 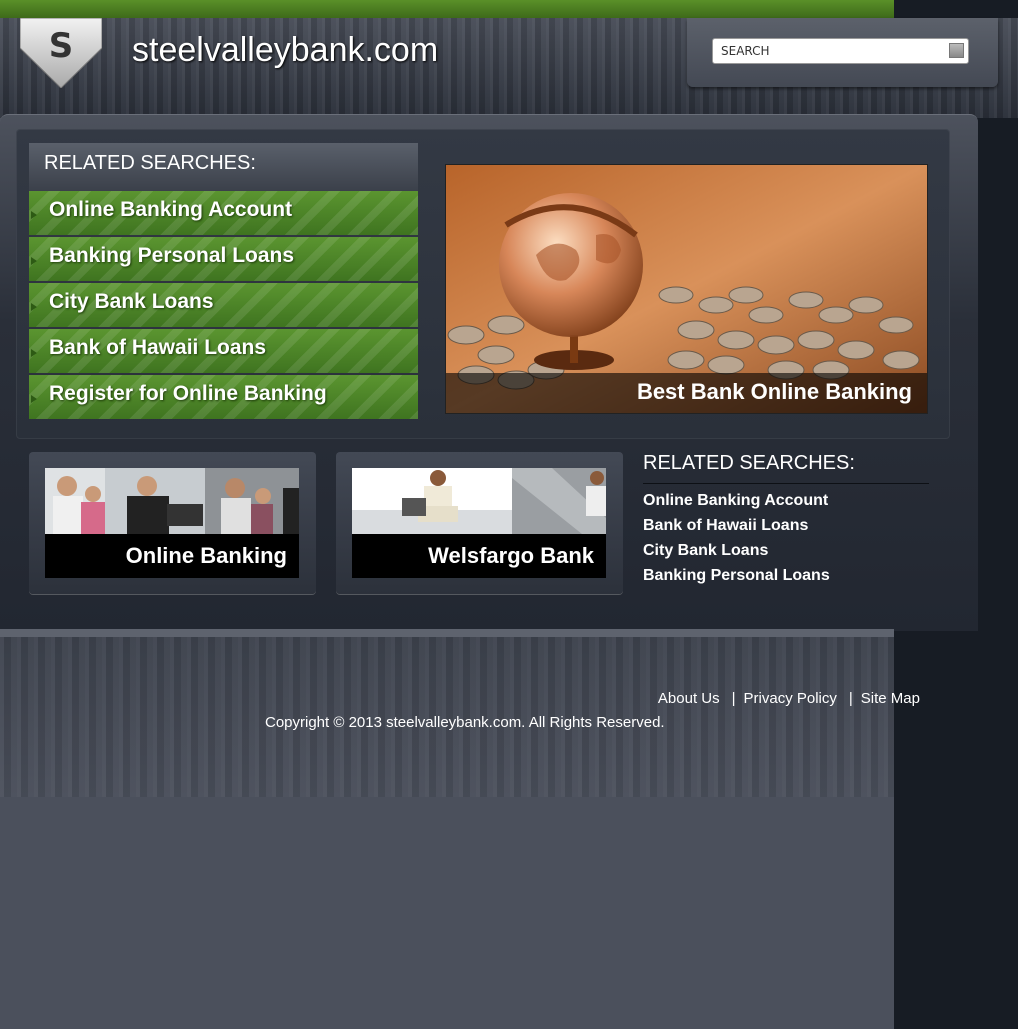 What do you see at coordinates (956, 50) in the screenshot?
I see `search-icon` at bounding box center [956, 50].